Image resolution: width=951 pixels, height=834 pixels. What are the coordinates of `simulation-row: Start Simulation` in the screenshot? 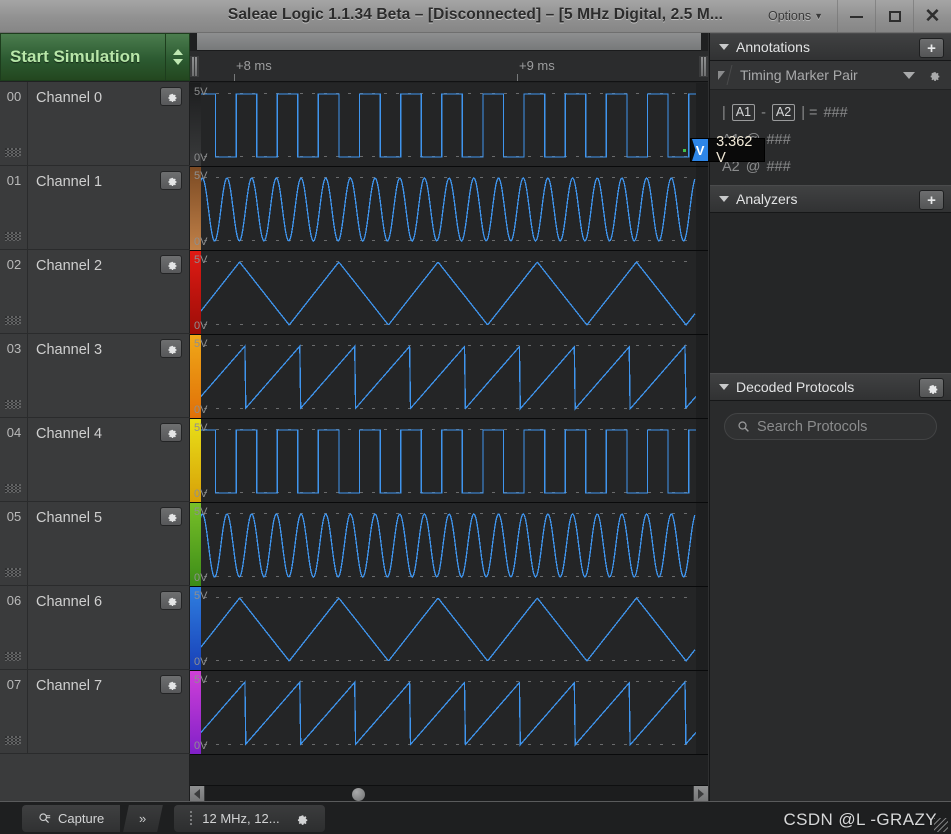 It's located at (95, 57).